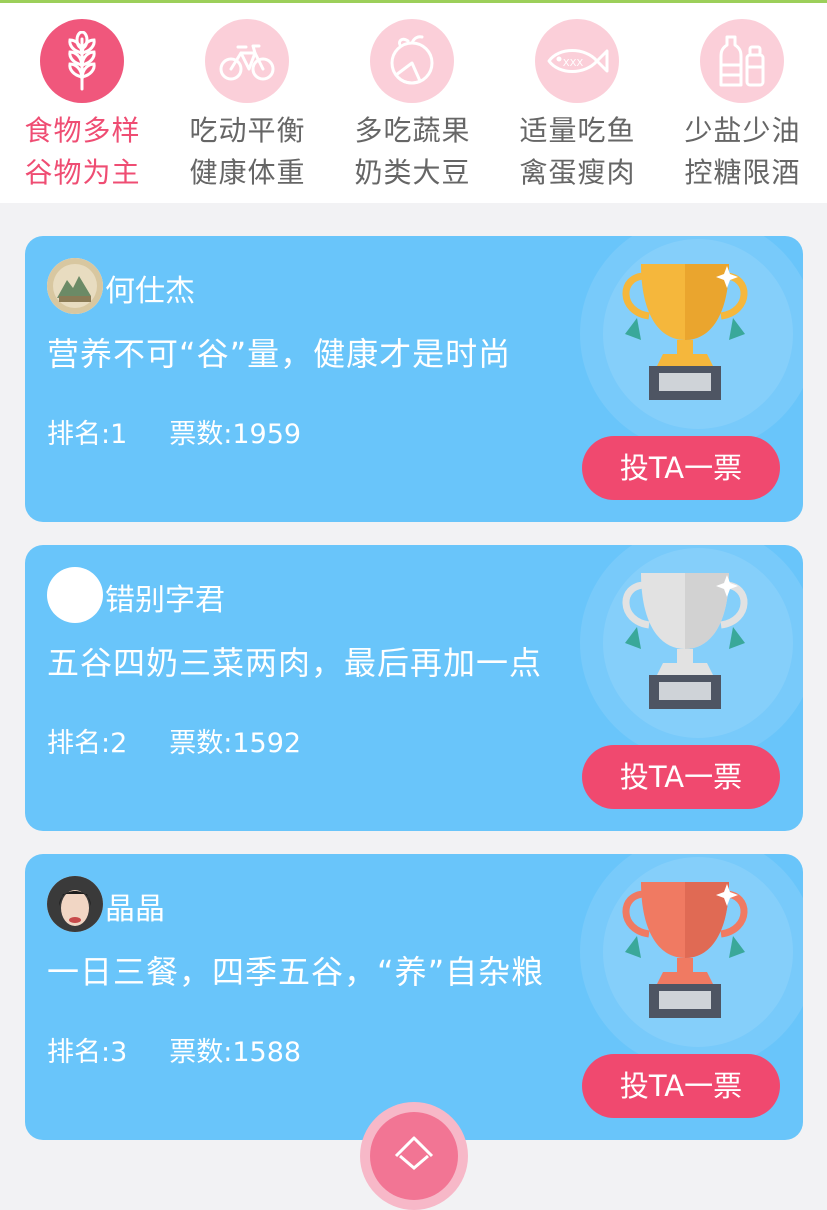 The height and width of the screenshot is (1210, 827). I want to click on nav-item-fish-meat: XXX 适量吃鱼 禽蛋瘦肉, so click(577, 109).